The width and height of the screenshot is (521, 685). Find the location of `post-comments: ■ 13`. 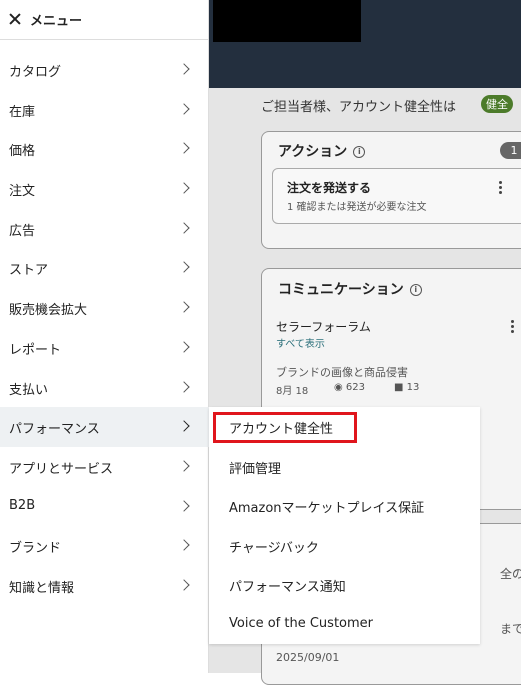

post-comments: ■ 13 is located at coordinates (407, 387).